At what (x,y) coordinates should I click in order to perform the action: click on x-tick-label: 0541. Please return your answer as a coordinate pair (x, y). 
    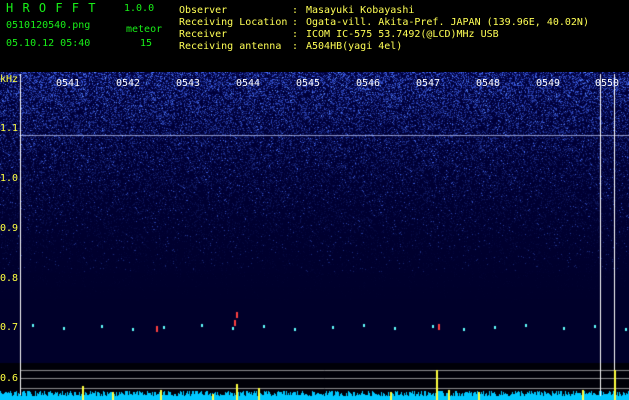
    Looking at the image, I should click on (68, 83).